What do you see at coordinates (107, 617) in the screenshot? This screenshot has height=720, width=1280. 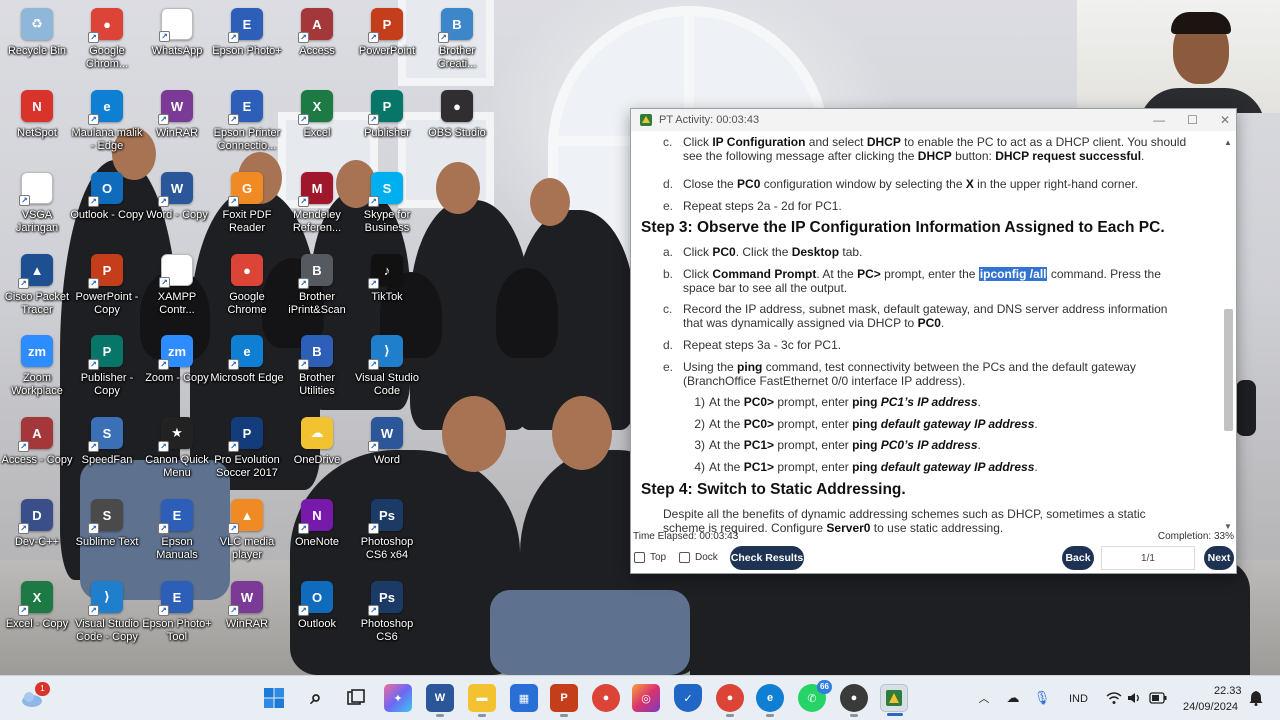 I see `desktop-icon: ⟩ ↗ Visual Studio Code - Copy` at bounding box center [107, 617].